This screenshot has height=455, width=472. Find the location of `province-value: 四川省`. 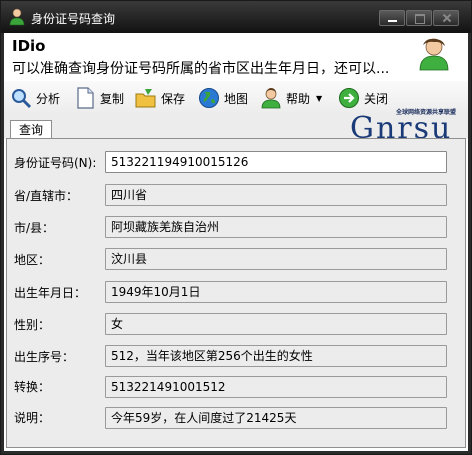

province-value: 四川省 is located at coordinates (276, 195).